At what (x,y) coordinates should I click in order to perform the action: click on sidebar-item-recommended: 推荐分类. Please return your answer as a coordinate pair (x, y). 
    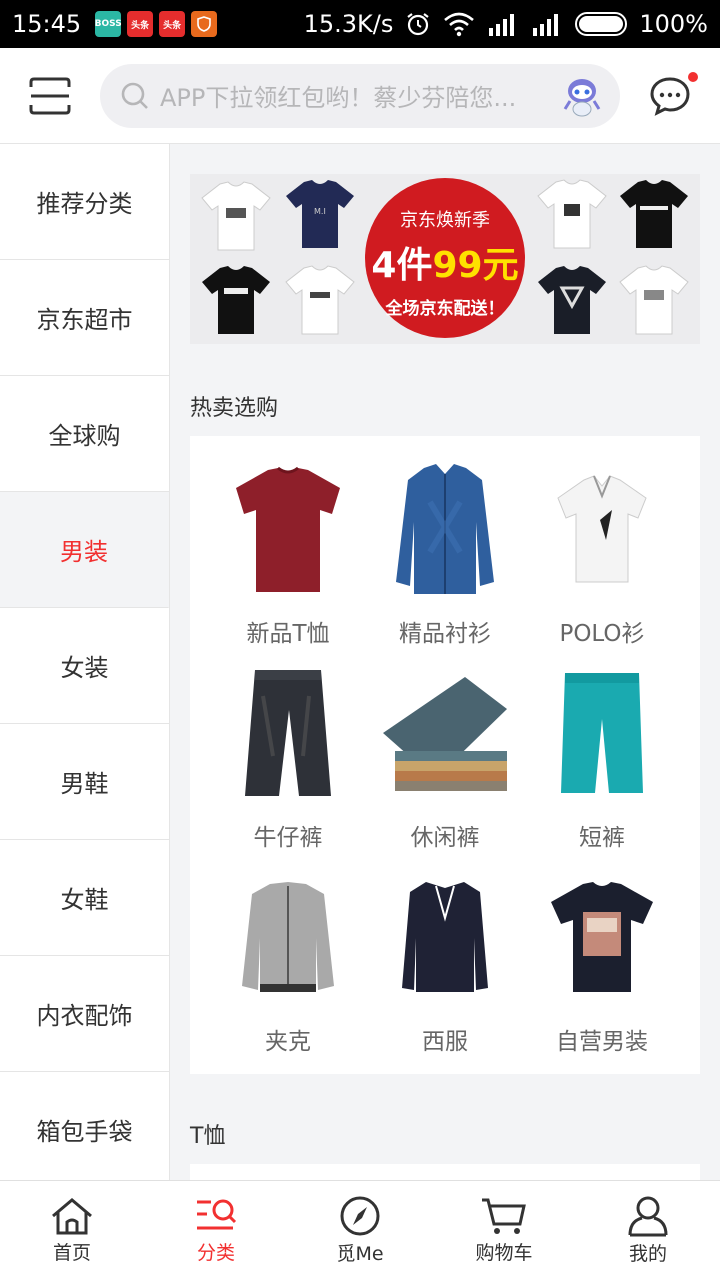
    Looking at the image, I should click on (84, 202).